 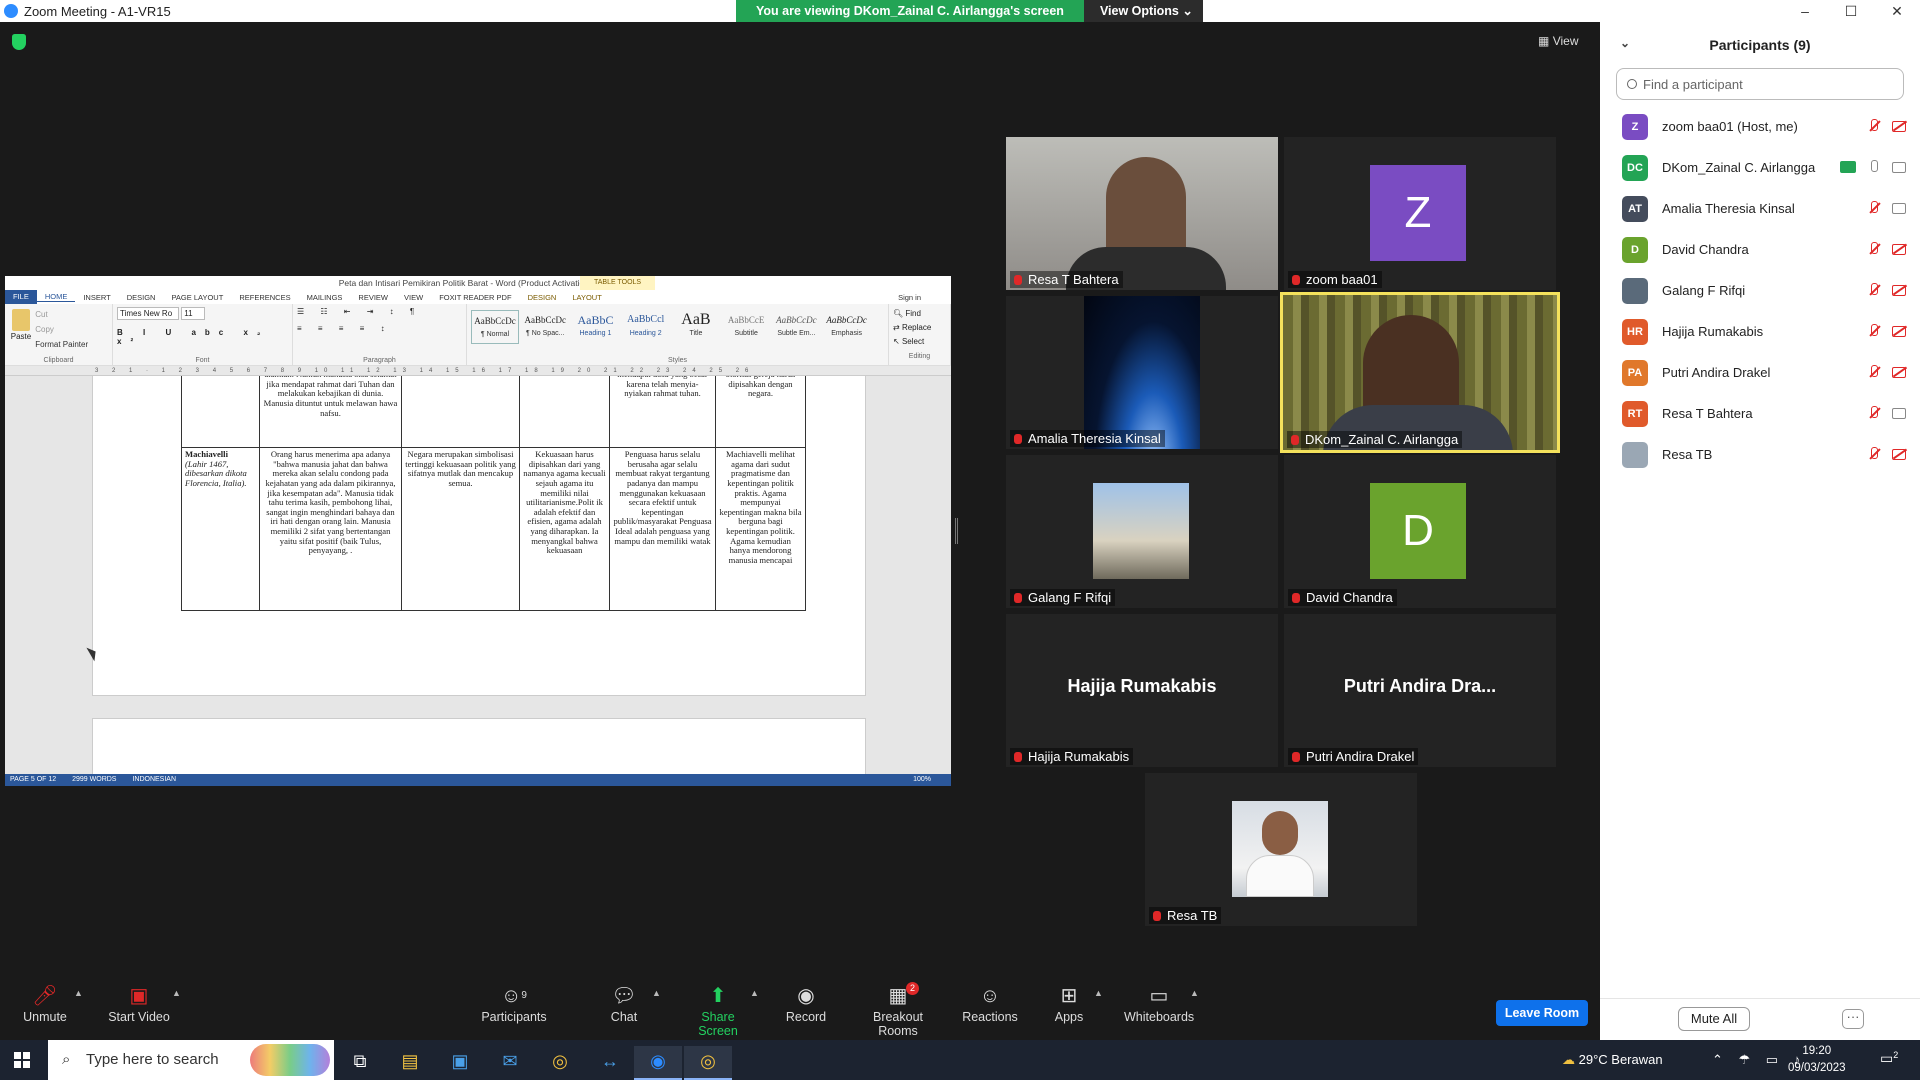 I want to click on share-options-caret-icon: ▲, so click(x=754, y=993).